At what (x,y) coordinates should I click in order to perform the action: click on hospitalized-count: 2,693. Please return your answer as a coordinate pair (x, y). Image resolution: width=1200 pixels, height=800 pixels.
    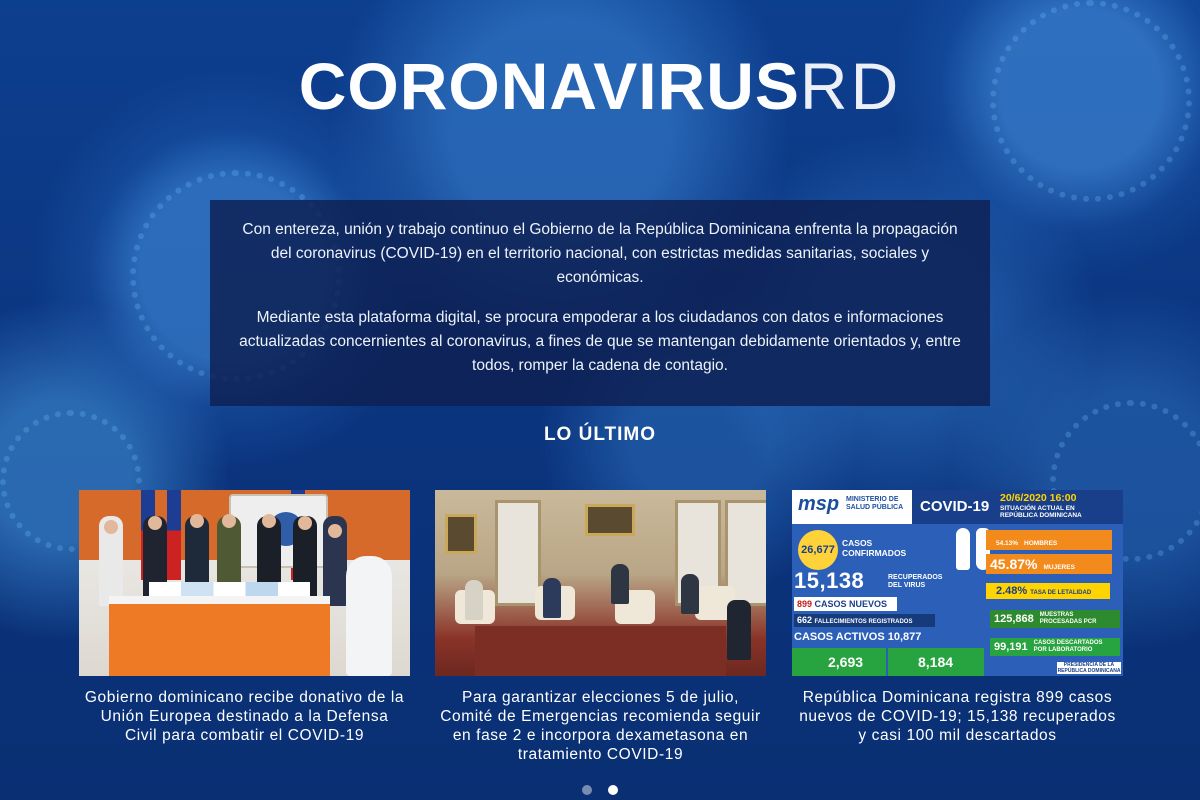
    Looking at the image, I should click on (839, 662).